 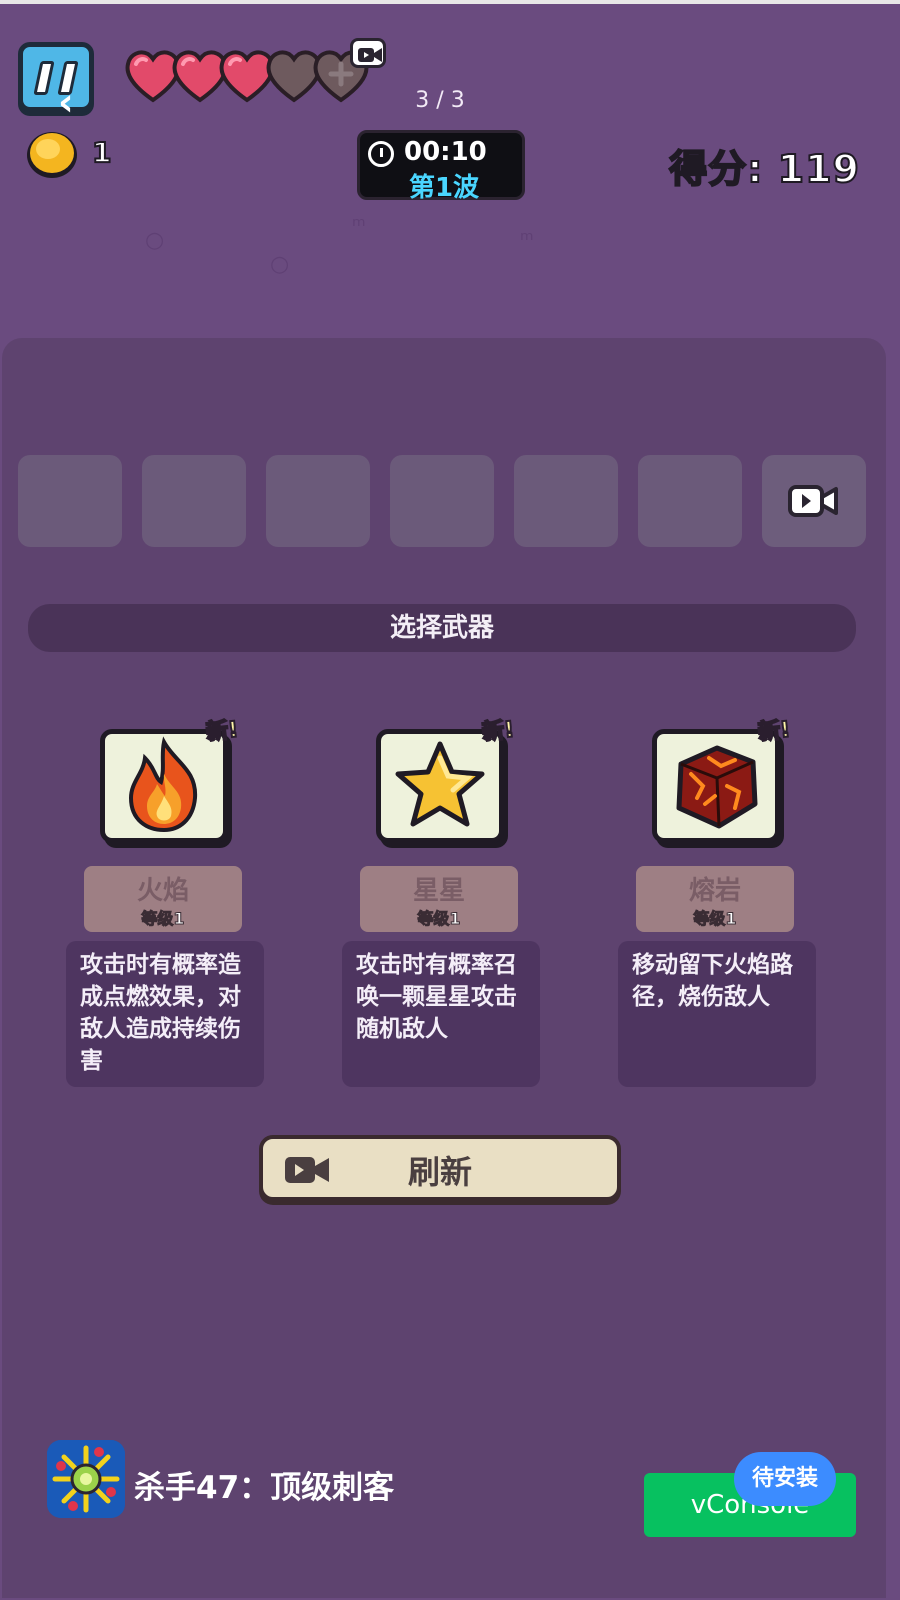 I want to click on score-label: 得分: 119, so click(x=764, y=169).